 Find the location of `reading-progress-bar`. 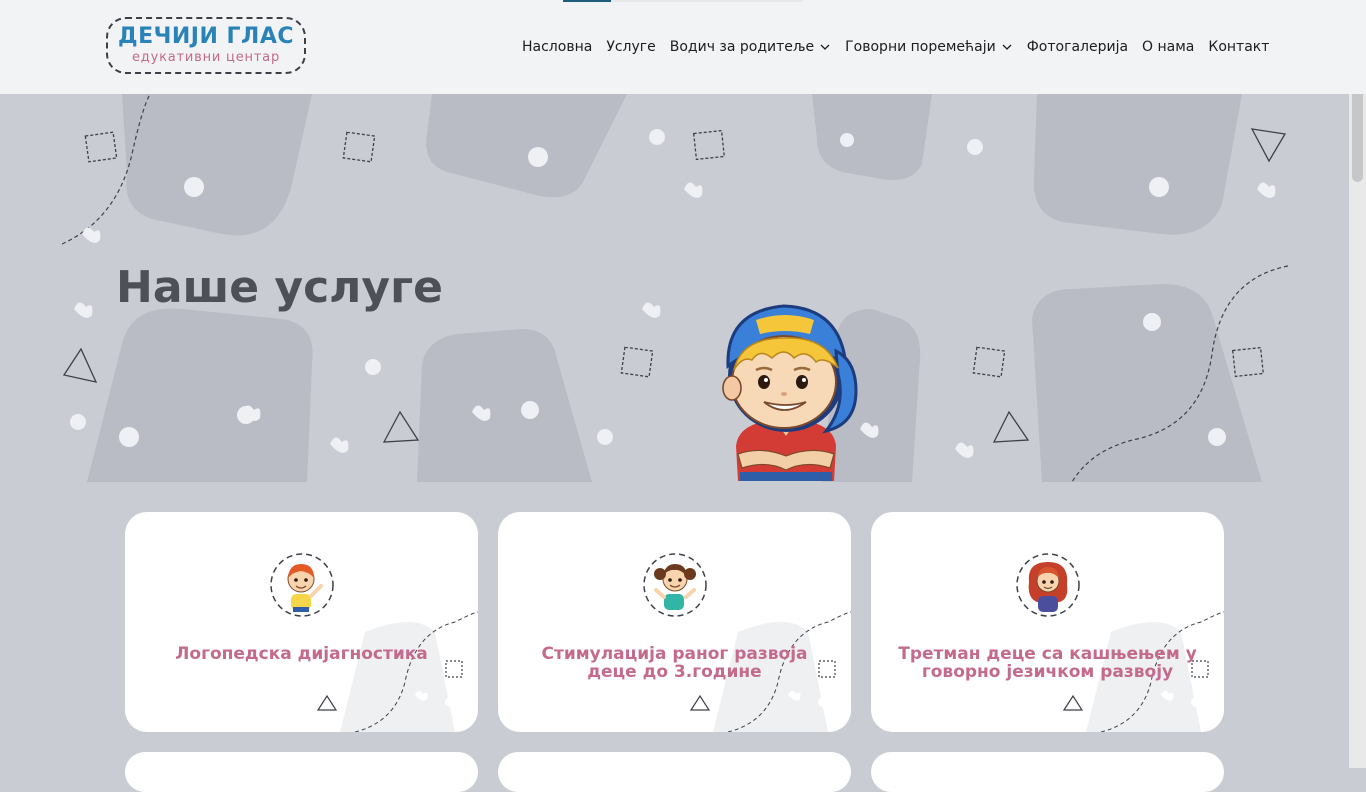

reading-progress-bar is located at coordinates (683, 1).